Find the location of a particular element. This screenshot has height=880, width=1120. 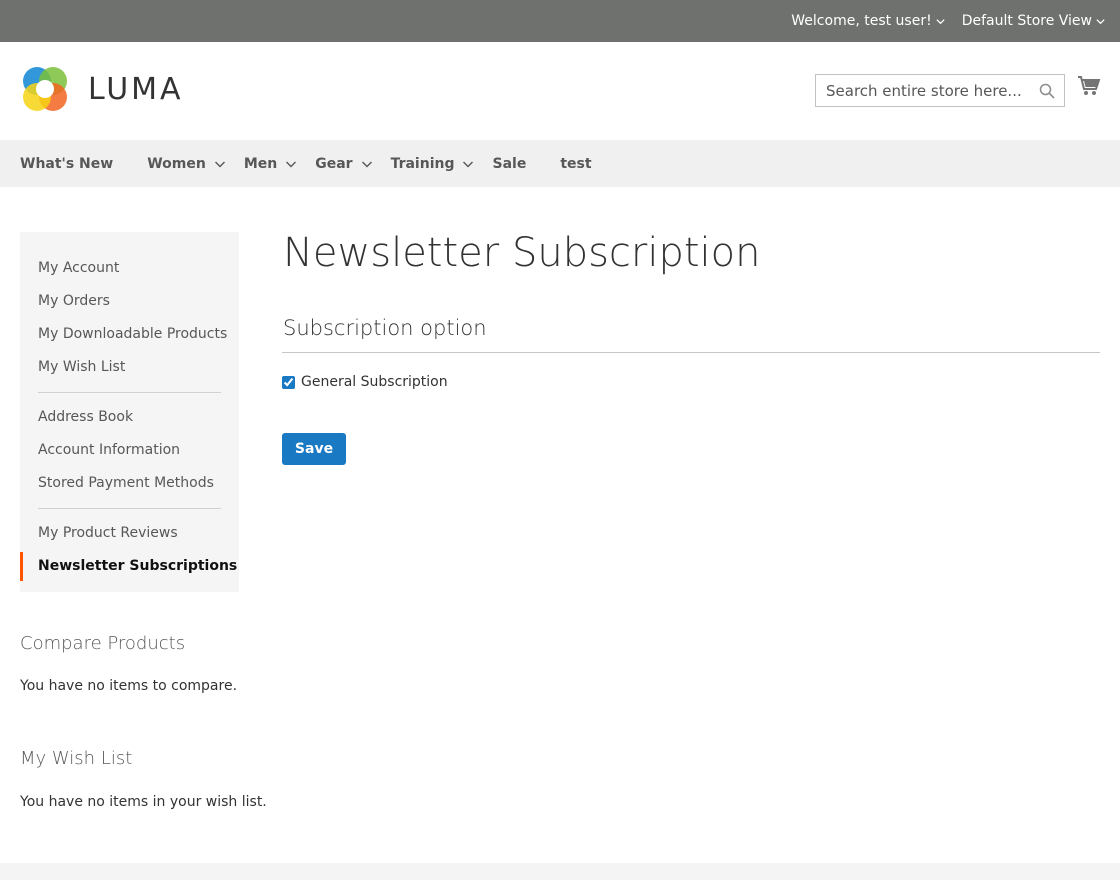

nav-item-sale: Sale is located at coordinates (509, 164).